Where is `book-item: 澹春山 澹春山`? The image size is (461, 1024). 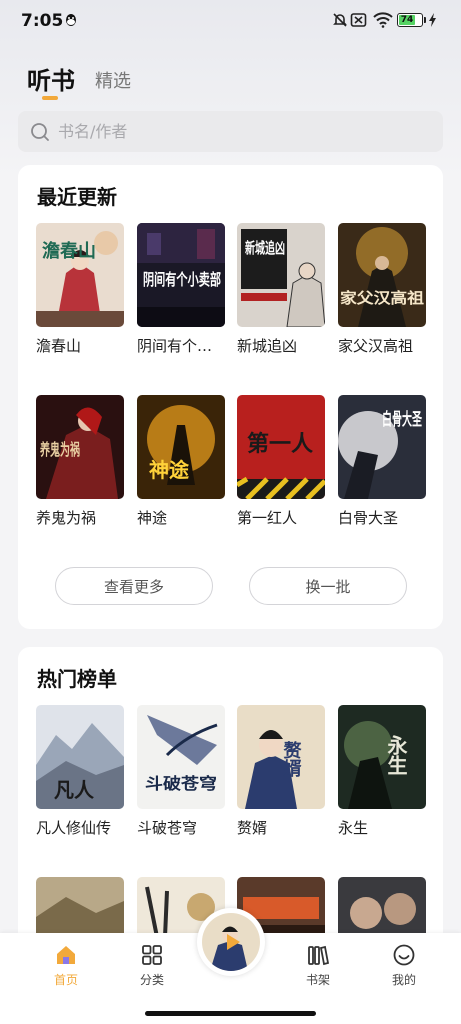 book-item: 澹春山 澹春山 is located at coordinates (80, 289).